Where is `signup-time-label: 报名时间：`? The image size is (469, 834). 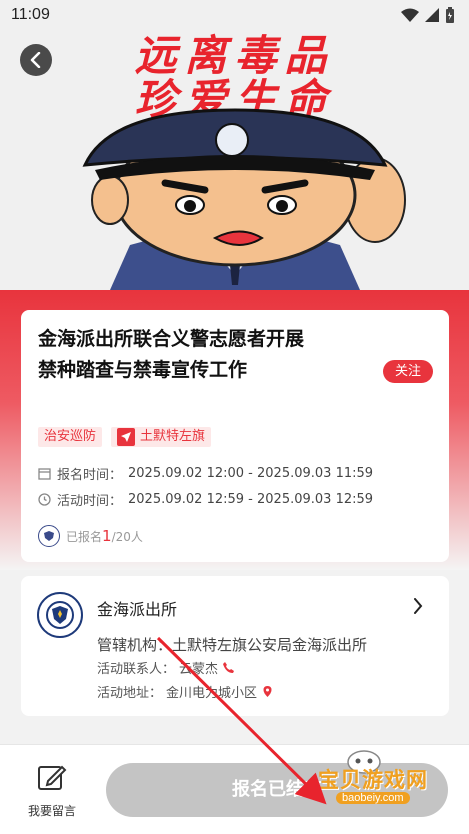 signup-time-label: 报名时间： is located at coordinates (90, 475).